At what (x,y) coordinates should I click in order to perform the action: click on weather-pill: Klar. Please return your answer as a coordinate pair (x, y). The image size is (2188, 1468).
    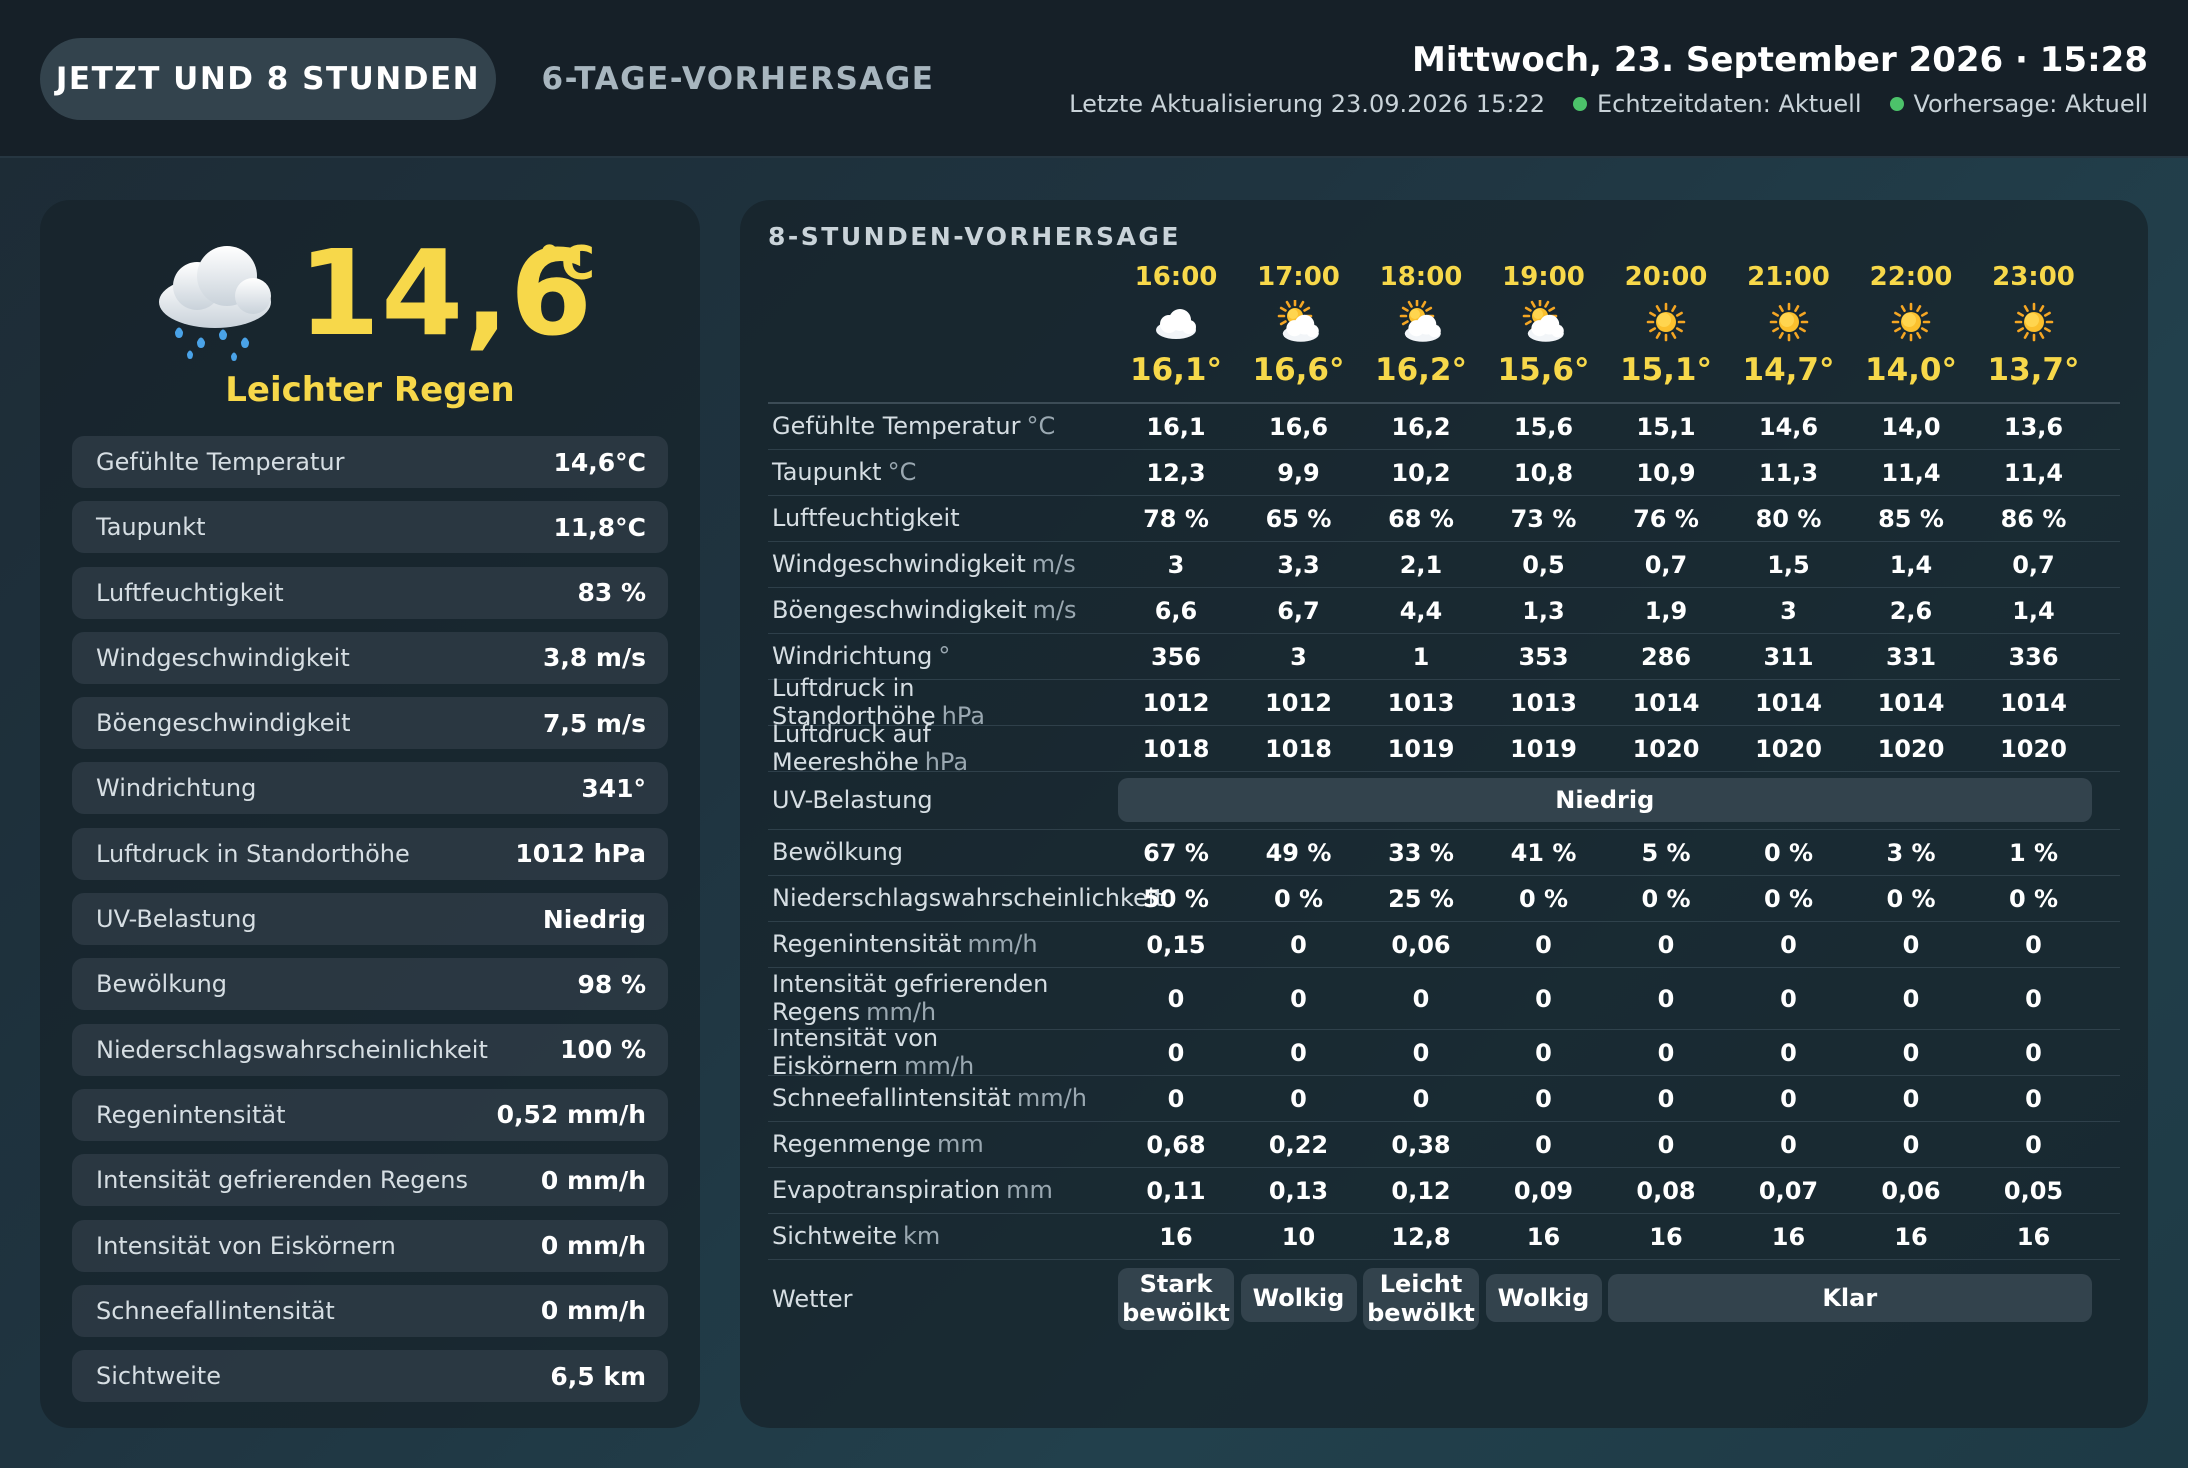
    Looking at the image, I should click on (1850, 1298).